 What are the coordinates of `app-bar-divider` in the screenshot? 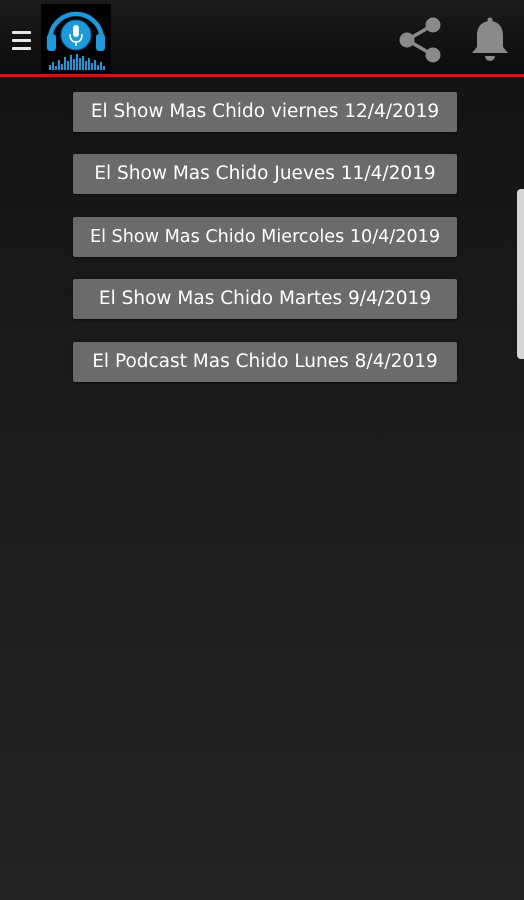 It's located at (262, 75).